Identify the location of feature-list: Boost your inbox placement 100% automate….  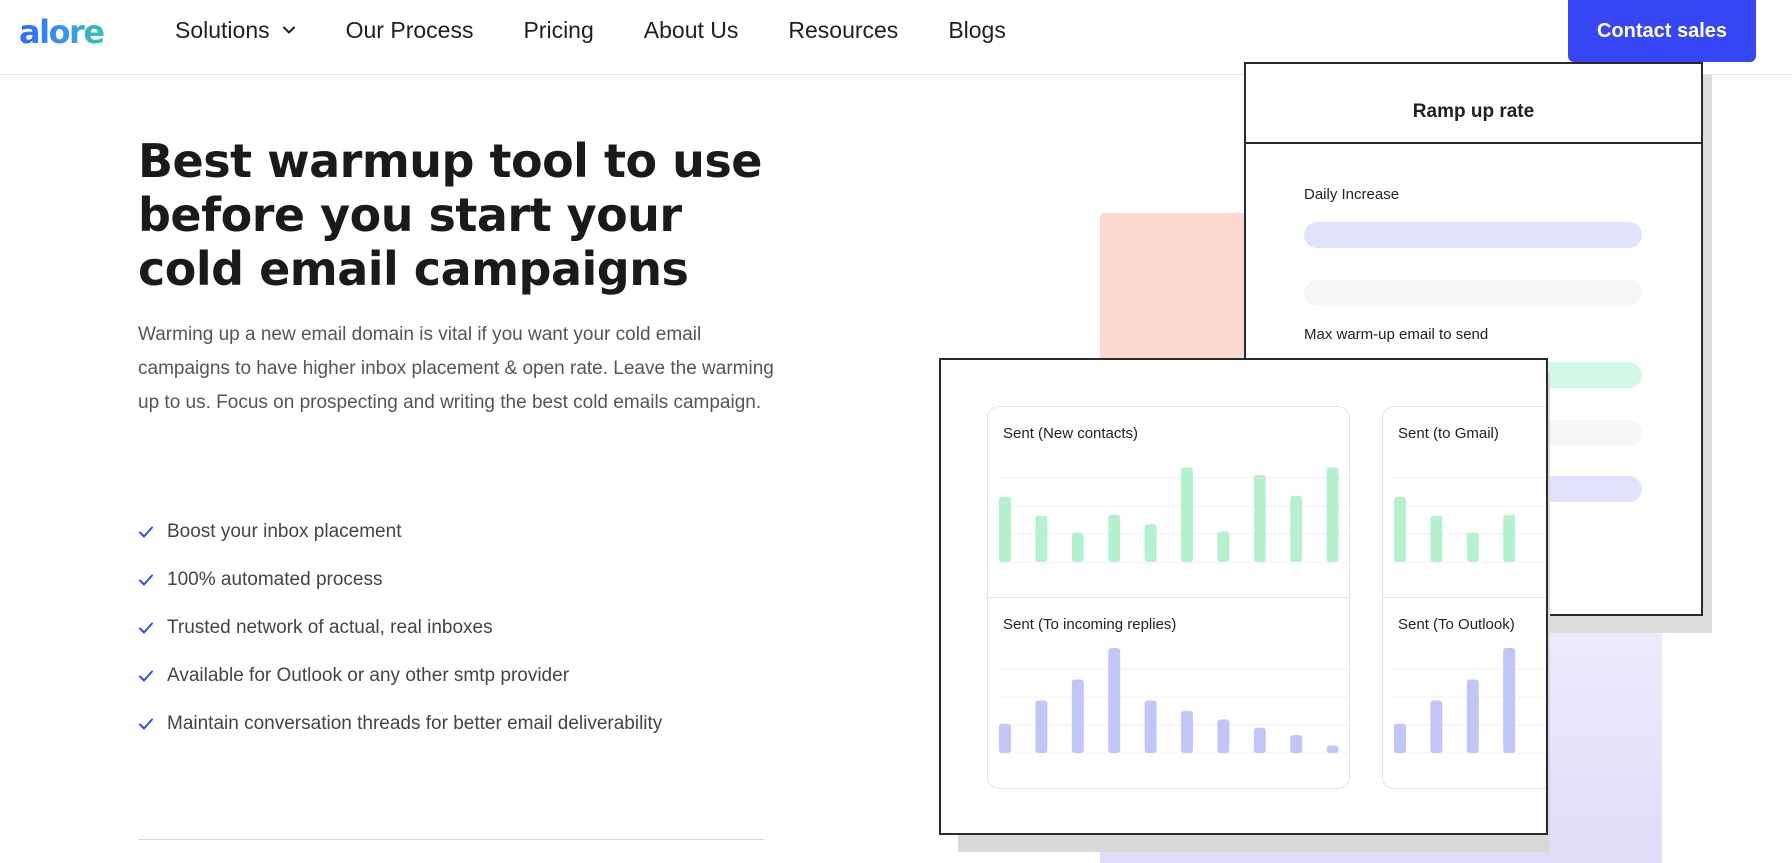
(400, 628).